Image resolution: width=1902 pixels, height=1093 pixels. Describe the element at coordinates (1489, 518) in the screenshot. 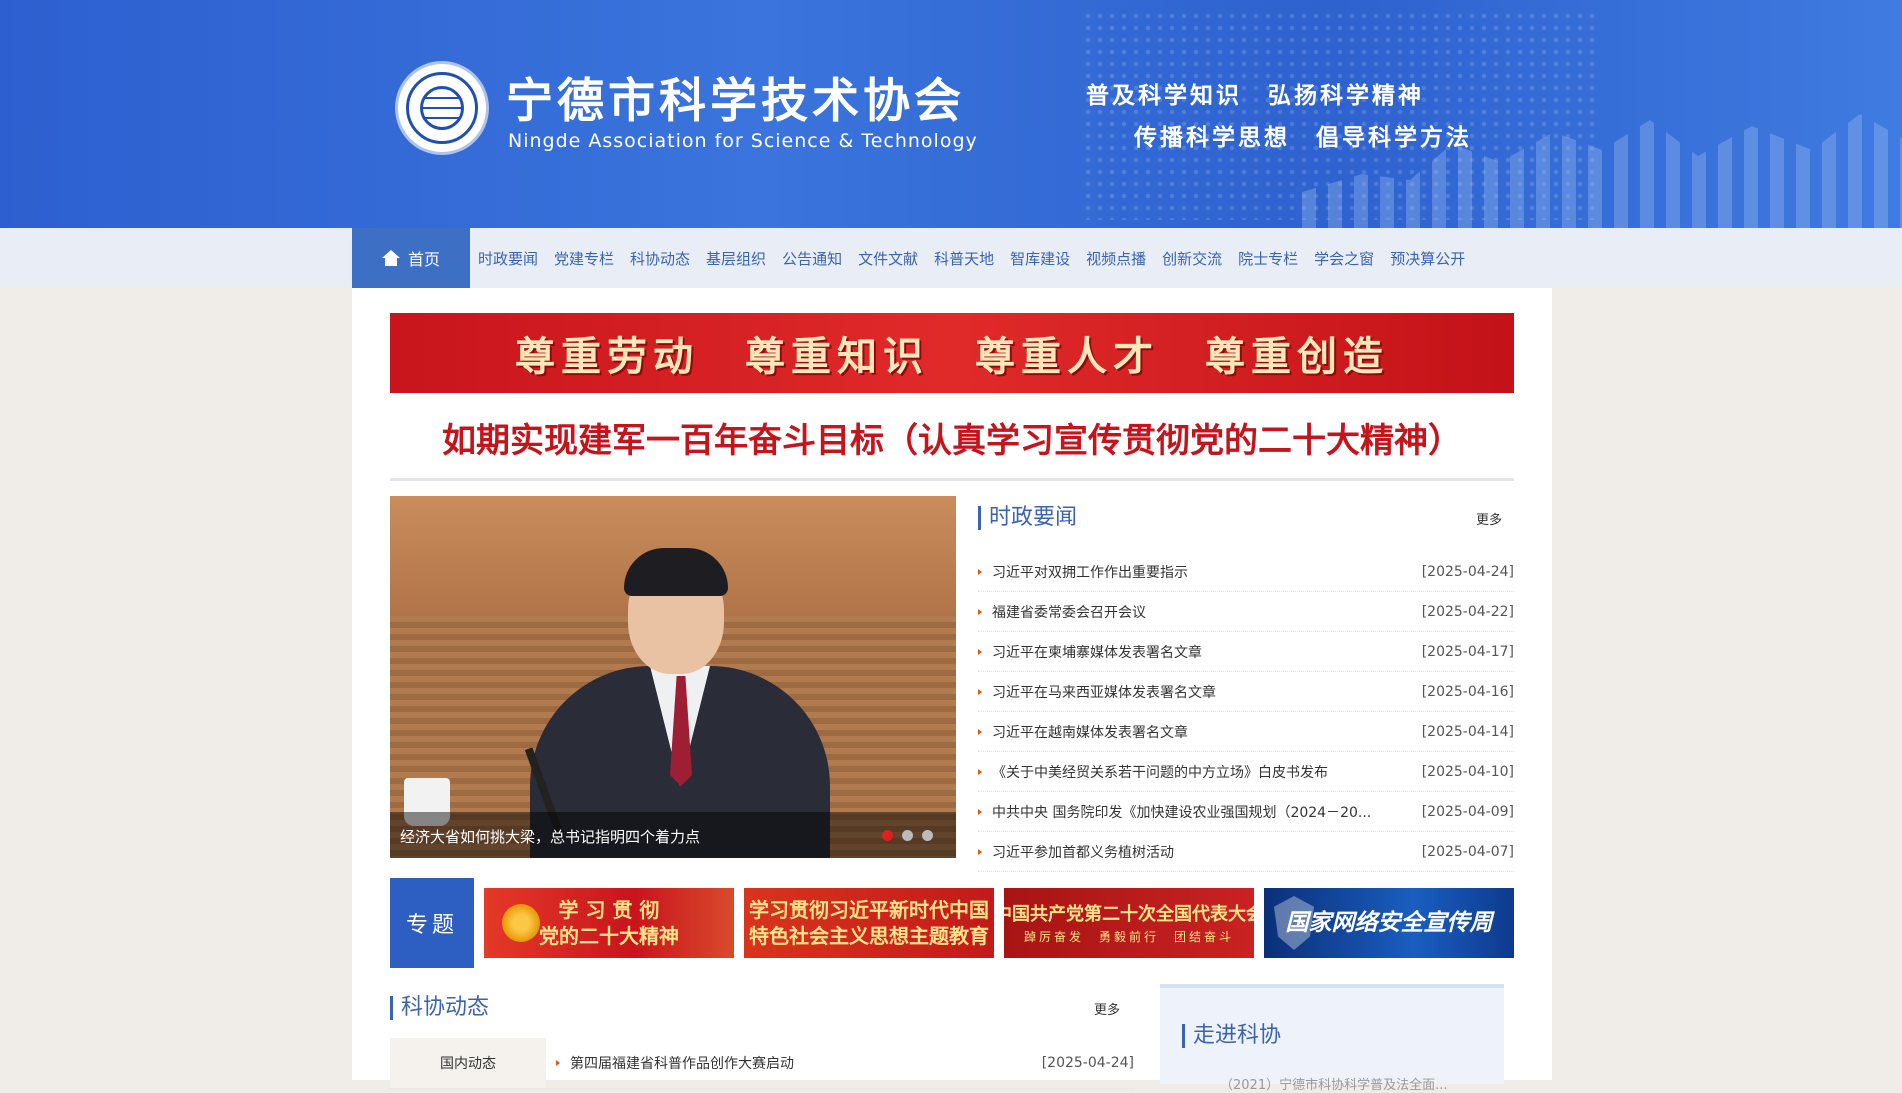

I see `news-more-link: 更多` at that location.